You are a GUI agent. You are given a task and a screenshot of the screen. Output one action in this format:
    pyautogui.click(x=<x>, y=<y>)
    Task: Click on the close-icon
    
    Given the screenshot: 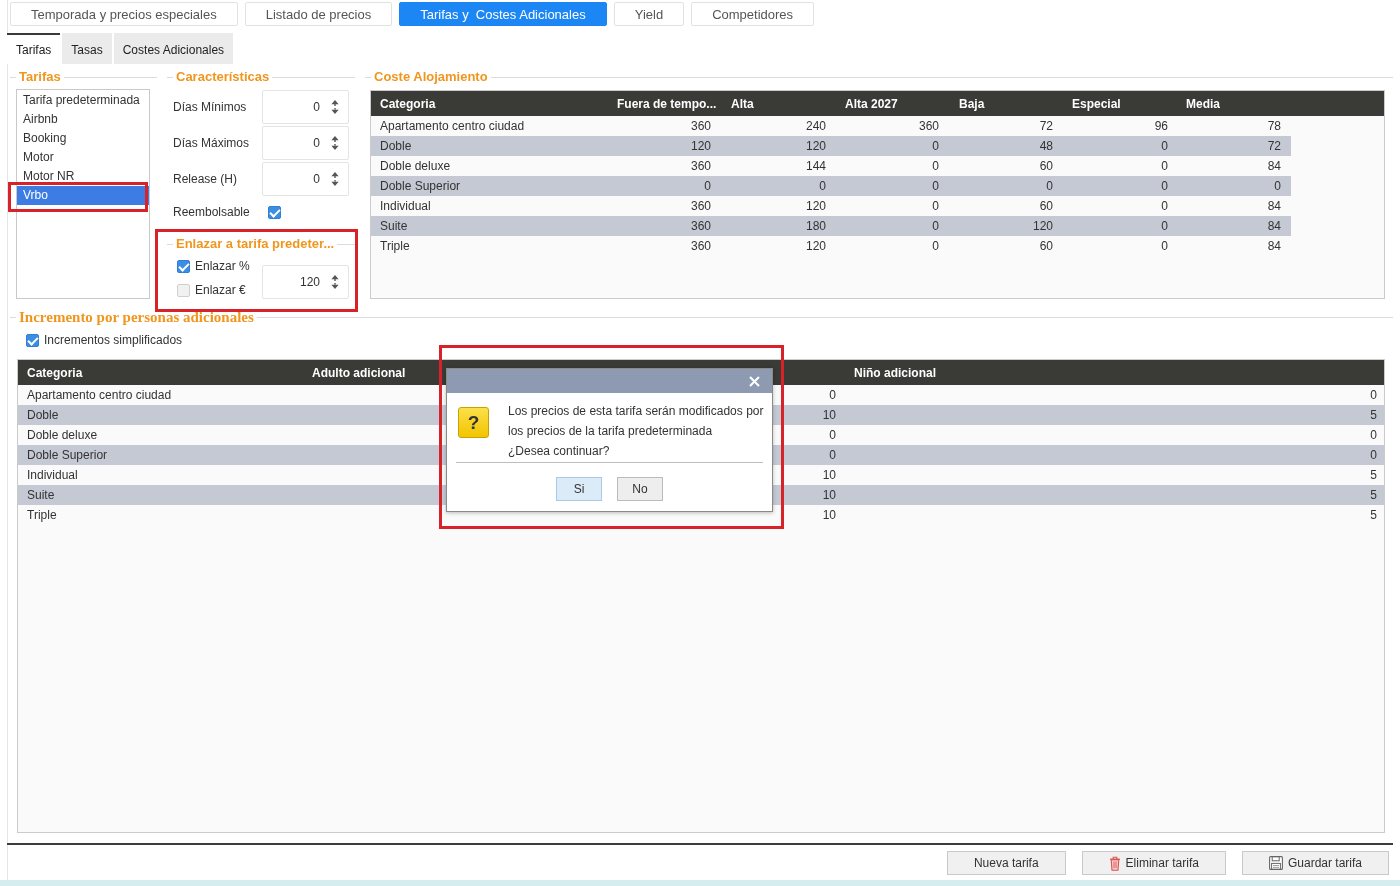 What is the action you would take?
    pyautogui.click(x=754, y=381)
    